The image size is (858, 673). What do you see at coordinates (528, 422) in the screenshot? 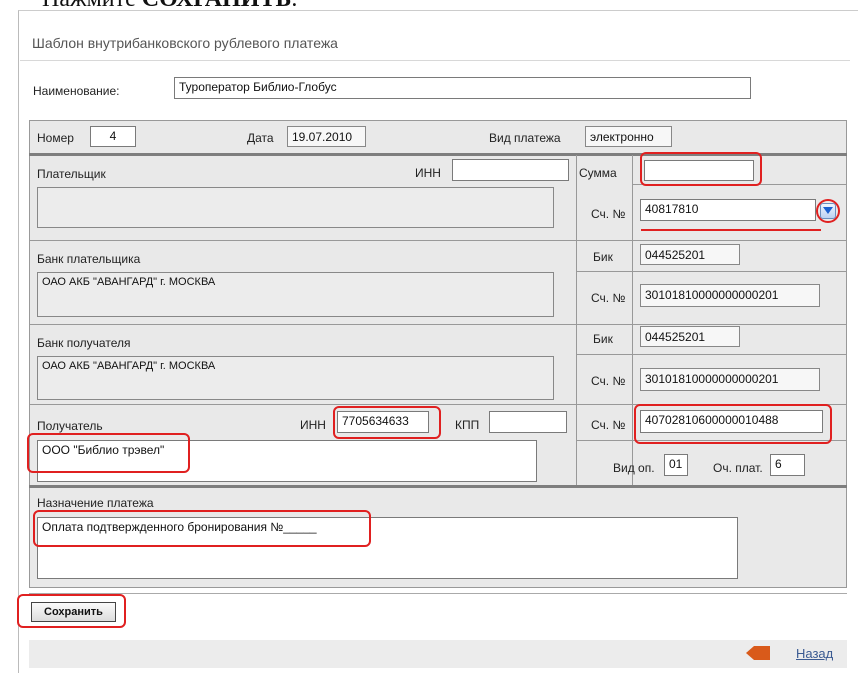
I see `recipient-kpp-input` at bounding box center [528, 422].